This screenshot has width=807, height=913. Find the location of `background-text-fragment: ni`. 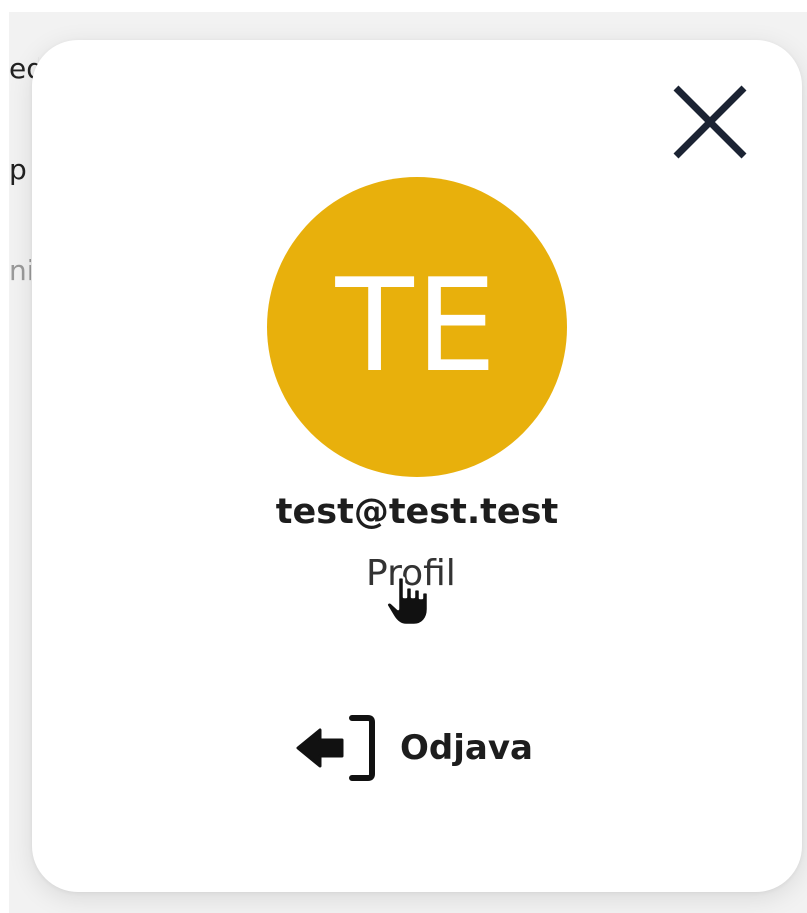

background-text-fragment: ni is located at coordinates (20, 270).